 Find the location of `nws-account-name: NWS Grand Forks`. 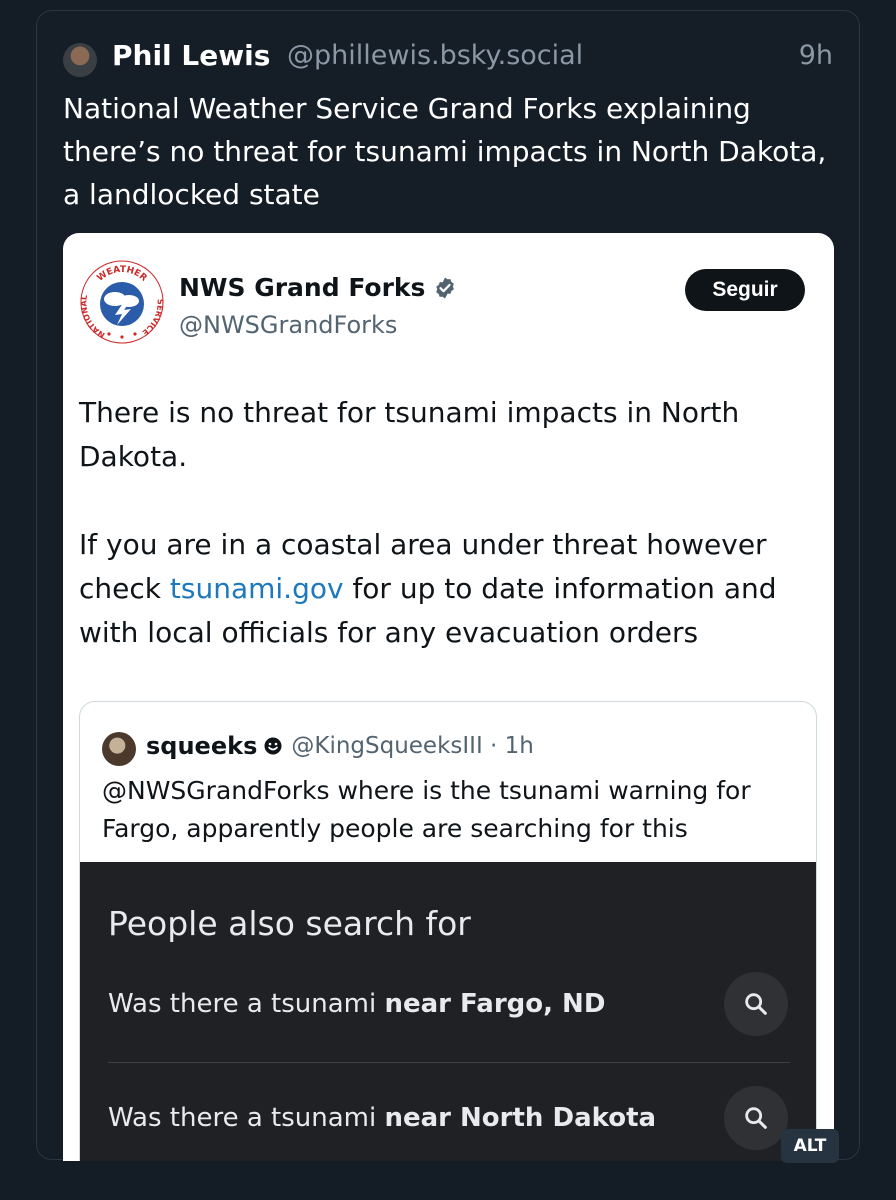

nws-account-name: NWS Grand Forks is located at coordinates (318, 287).